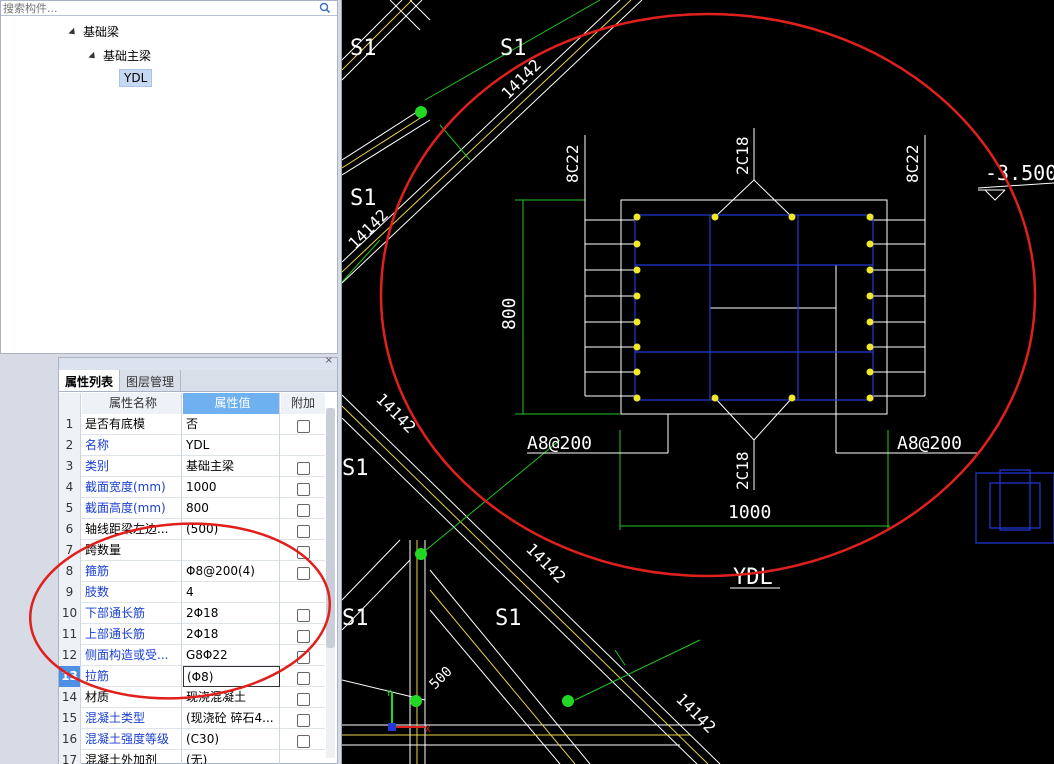 The height and width of the screenshot is (764, 1054). What do you see at coordinates (93, 31) in the screenshot?
I see `tree-node-foundation-beam: 基础梁` at bounding box center [93, 31].